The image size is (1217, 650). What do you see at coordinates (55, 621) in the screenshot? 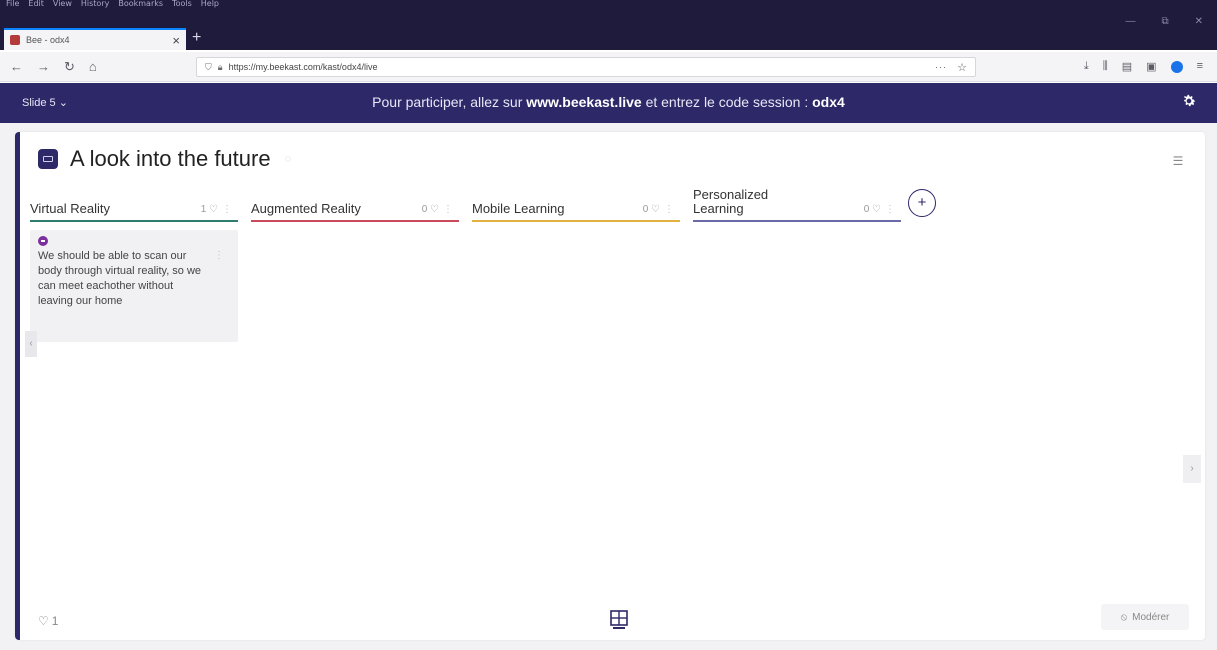
I see `total-ideas-count: 1` at bounding box center [55, 621].